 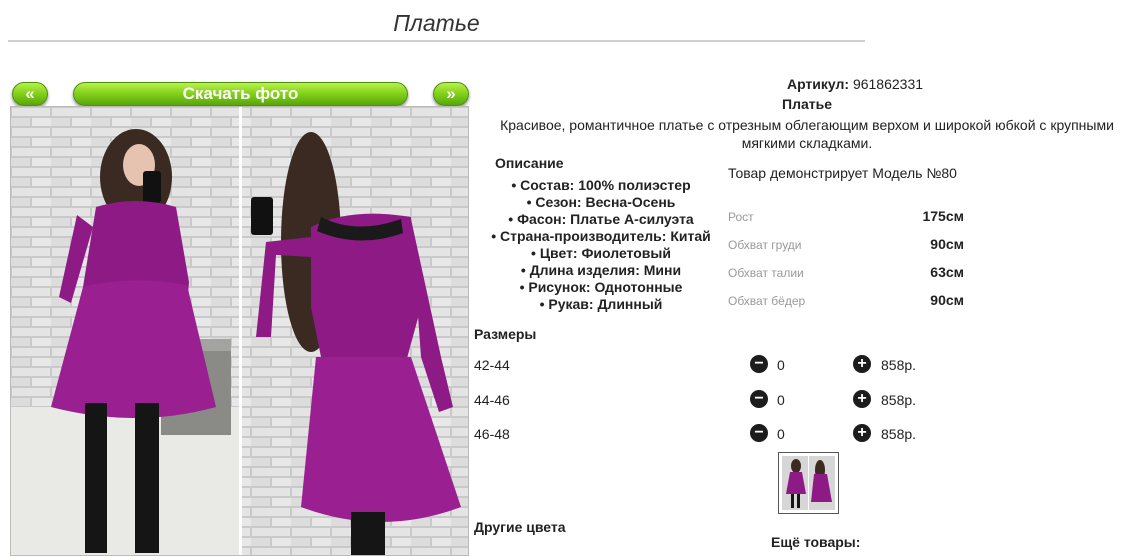 I want to click on description-heading: Описание, so click(x=529, y=163).